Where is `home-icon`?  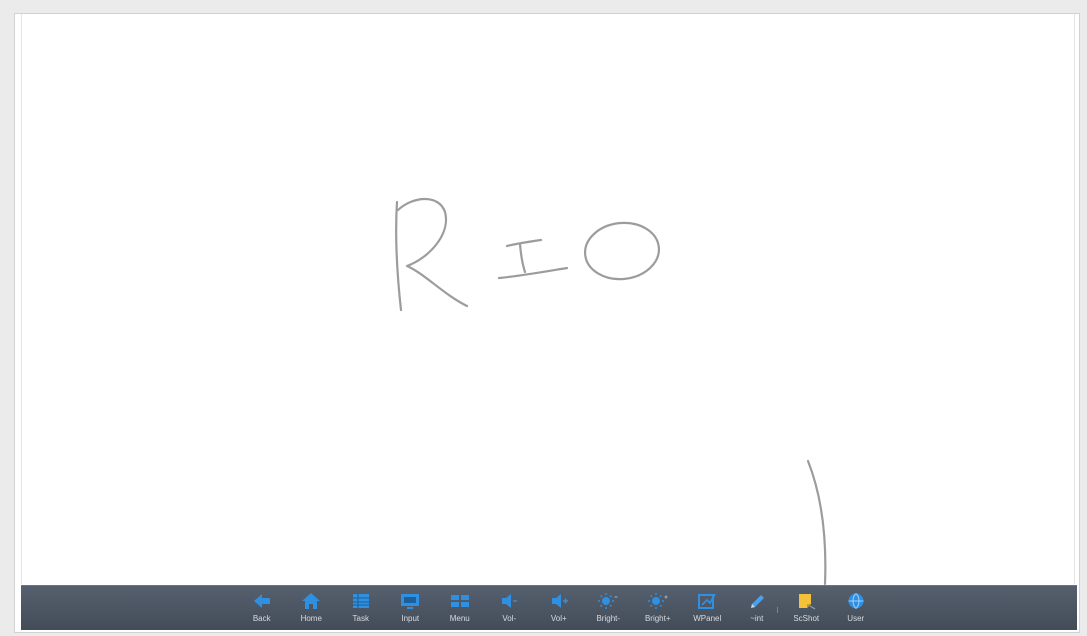 home-icon is located at coordinates (311, 601).